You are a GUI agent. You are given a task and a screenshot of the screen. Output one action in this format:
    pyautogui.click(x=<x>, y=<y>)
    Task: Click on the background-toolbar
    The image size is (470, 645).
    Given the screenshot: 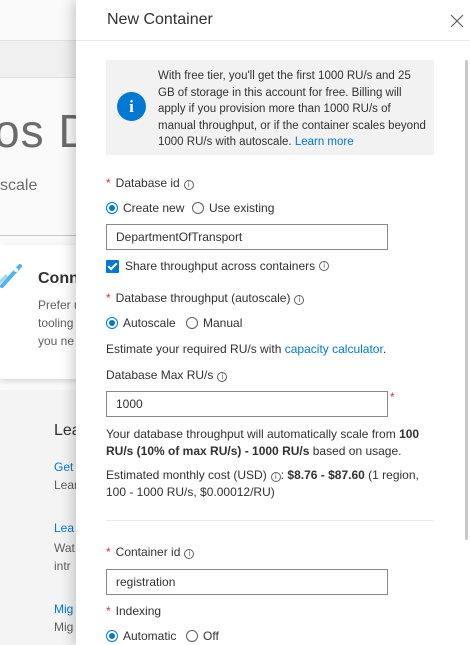 What is the action you would take?
    pyautogui.click(x=40, y=59)
    